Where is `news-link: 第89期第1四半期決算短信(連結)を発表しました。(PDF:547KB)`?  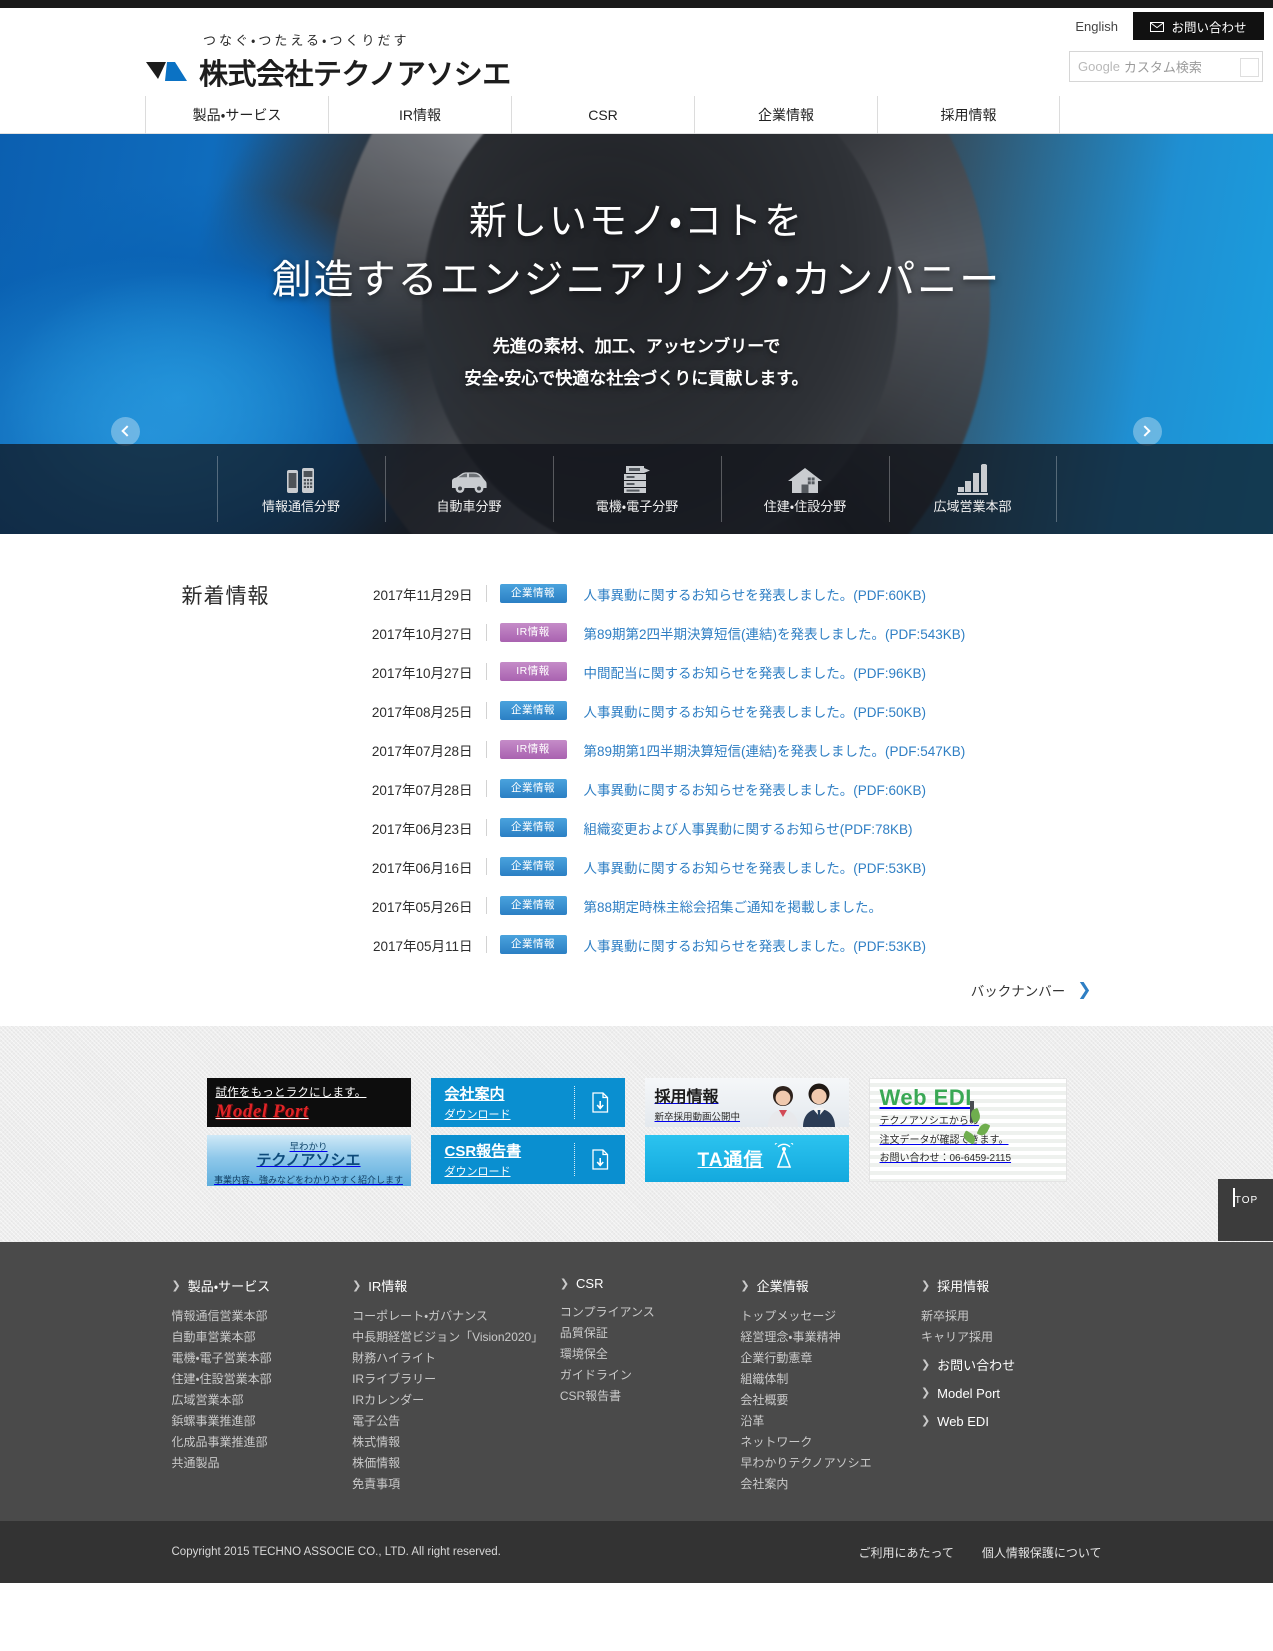 news-link: 第89期第1四半期決算短信(連結)を発表しました。(PDF:547KB) is located at coordinates (775, 750).